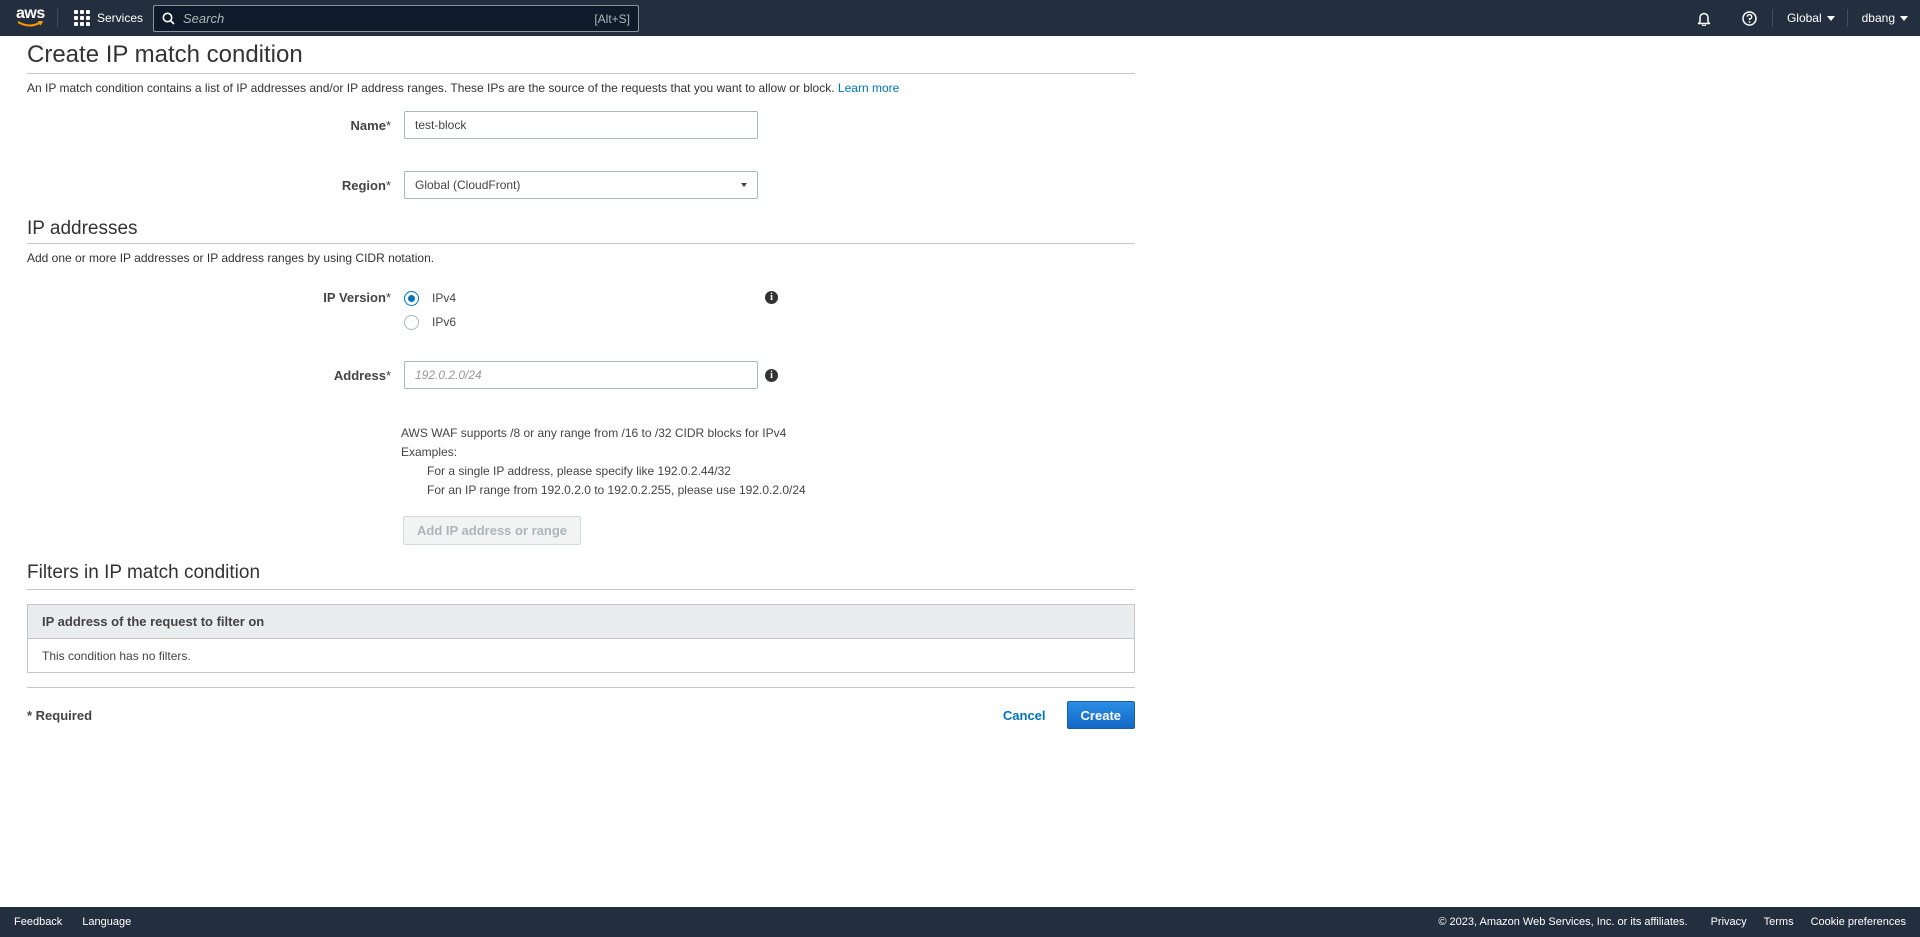 The height and width of the screenshot is (937, 1920). Describe the element at coordinates (581, 575) in the screenshot. I see `filters-section: Filters in IP match condition` at that location.